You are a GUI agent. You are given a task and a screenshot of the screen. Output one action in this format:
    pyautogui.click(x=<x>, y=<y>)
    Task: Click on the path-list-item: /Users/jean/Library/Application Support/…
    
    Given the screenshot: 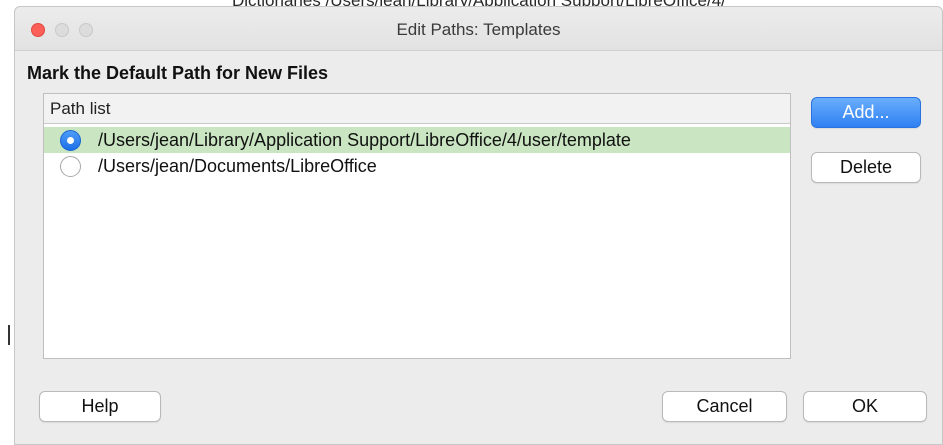 What is the action you would take?
    pyautogui.click(x=417, y=140)
    